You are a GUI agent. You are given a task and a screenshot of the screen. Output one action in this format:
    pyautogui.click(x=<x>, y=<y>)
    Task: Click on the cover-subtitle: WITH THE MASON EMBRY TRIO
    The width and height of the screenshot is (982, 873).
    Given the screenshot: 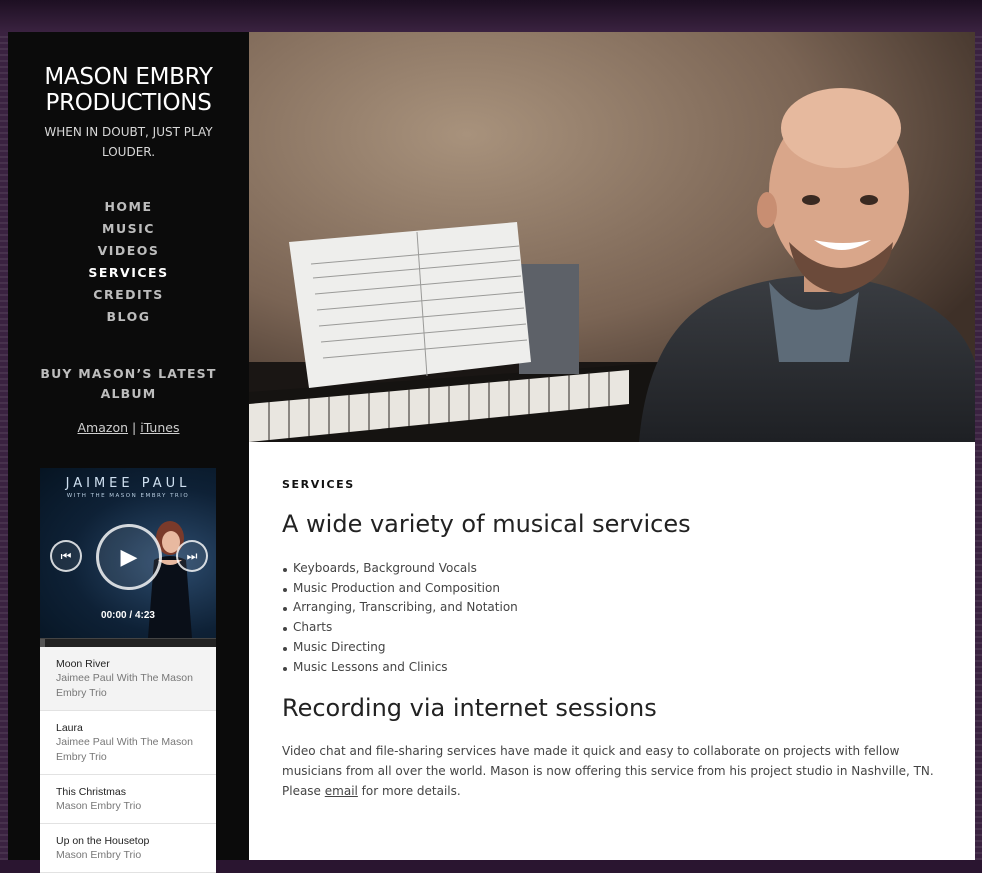 What is the action you would take?
    pyautogui.click(x=128, y=496)
    